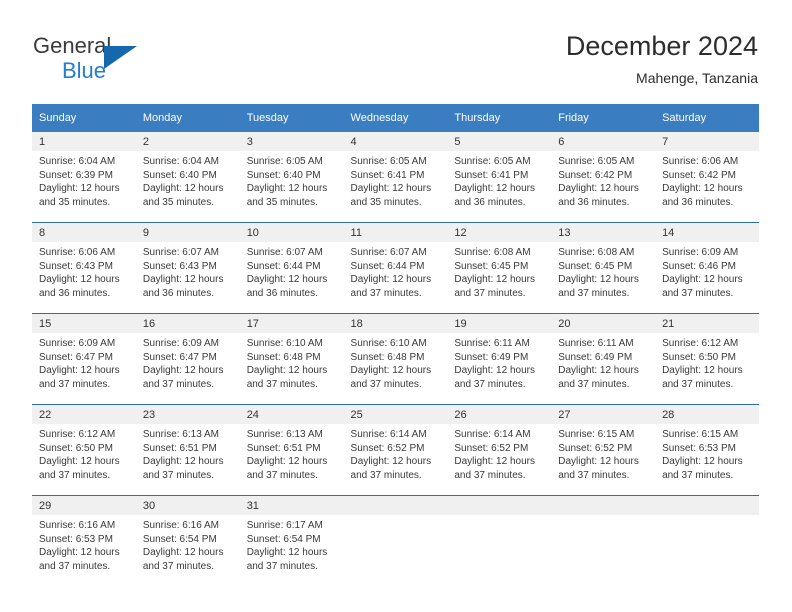  Describe the element at coordinates (388, 434) in the screenshot. I see `sunrise-text: Sunrise: 6:14 AM` at that location.